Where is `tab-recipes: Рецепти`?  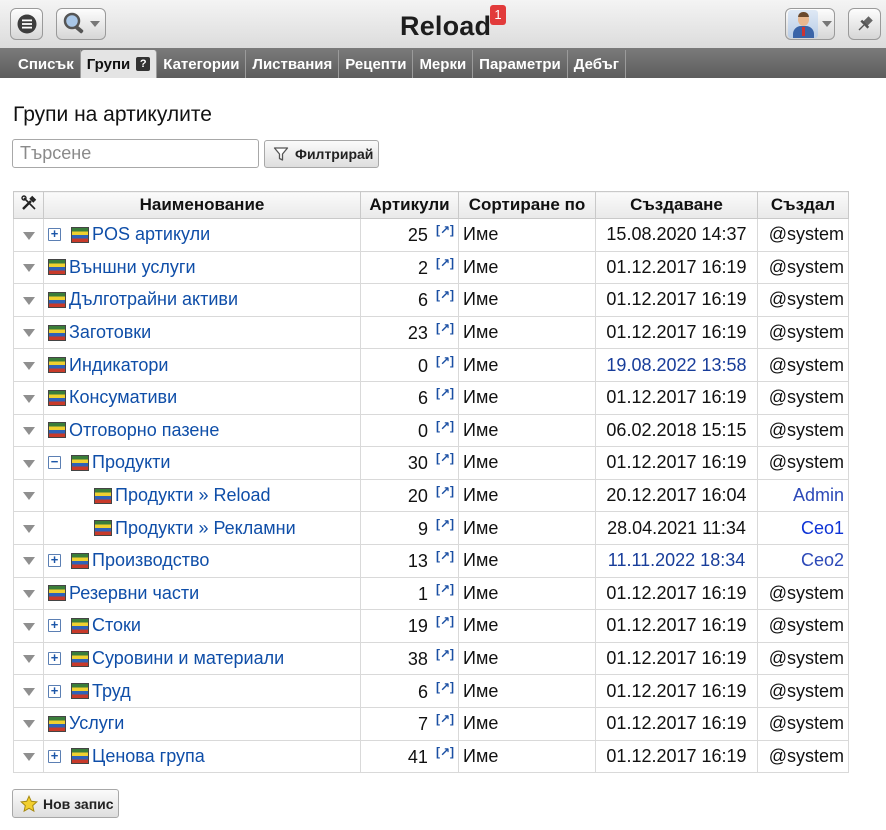
tab-recipes: Рецепти is located at coordinates (376, 64).